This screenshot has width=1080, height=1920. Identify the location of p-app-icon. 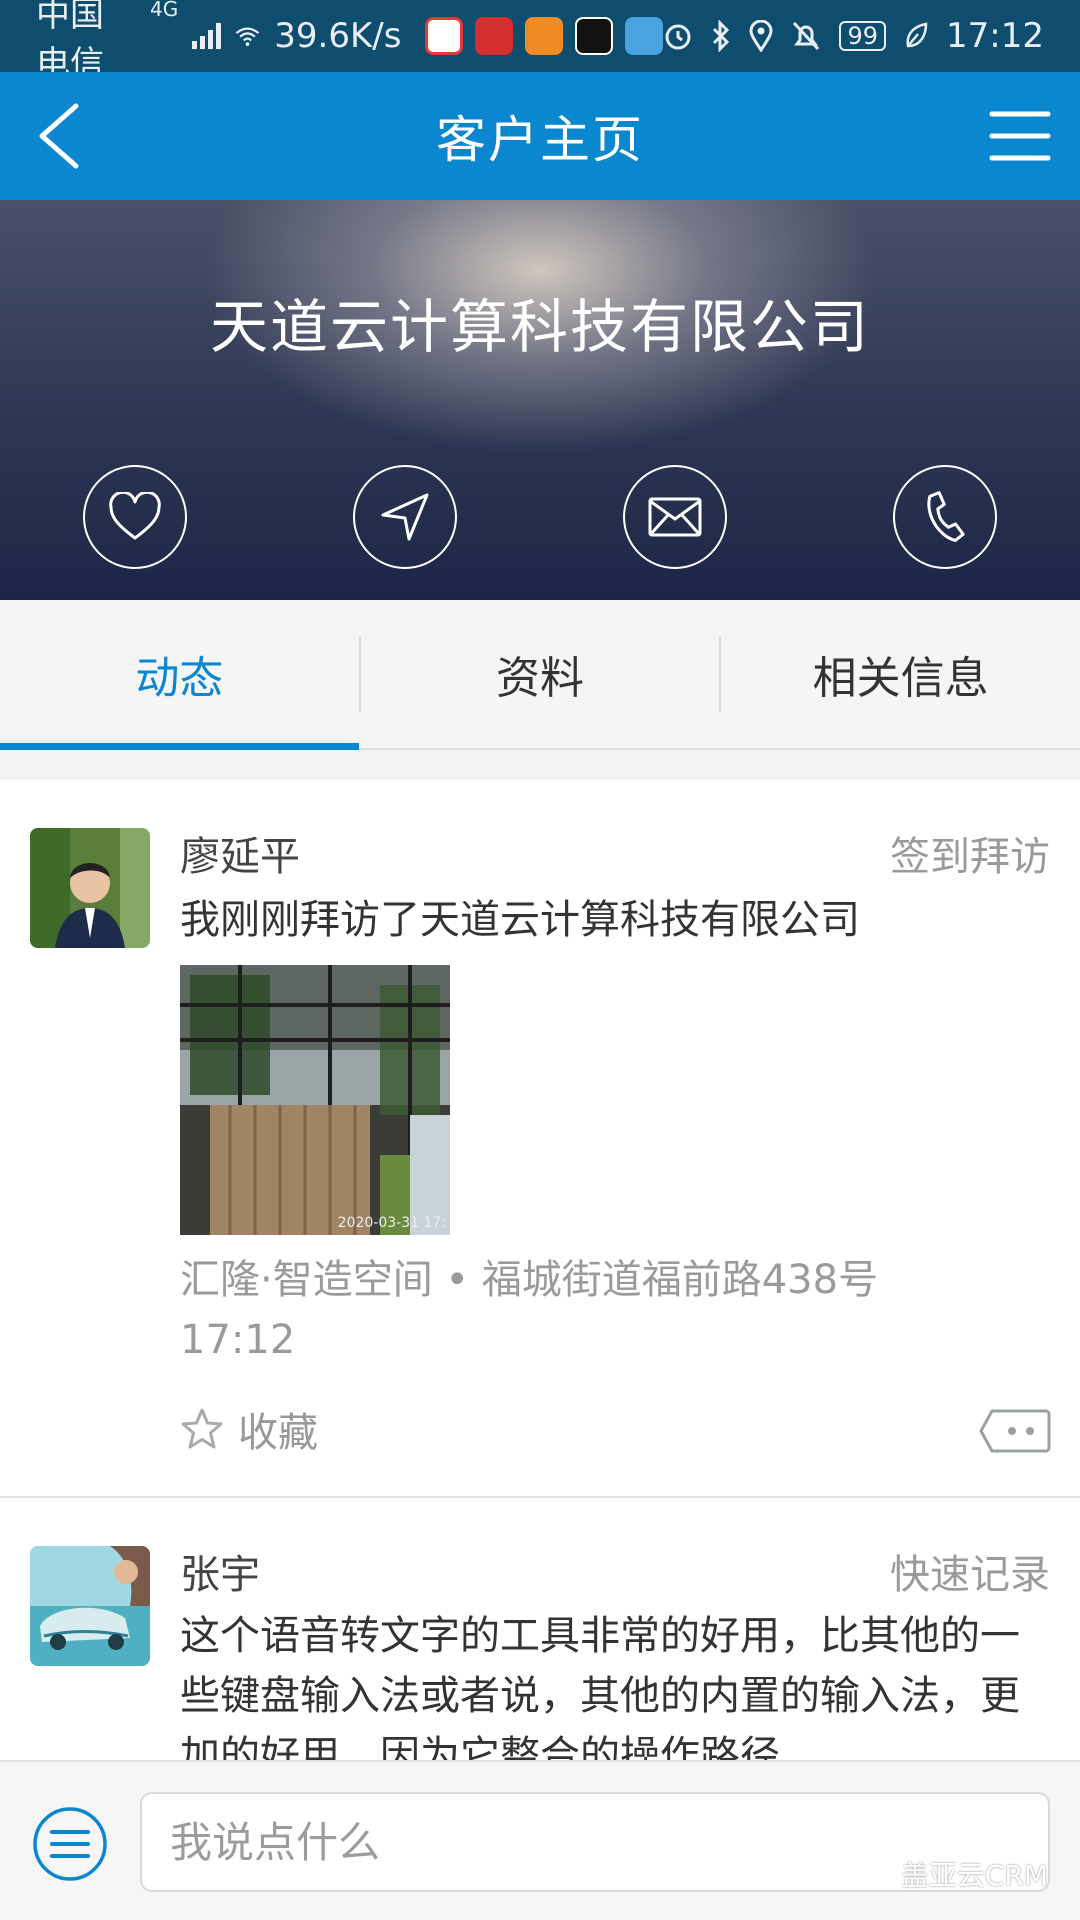
(594, 36).